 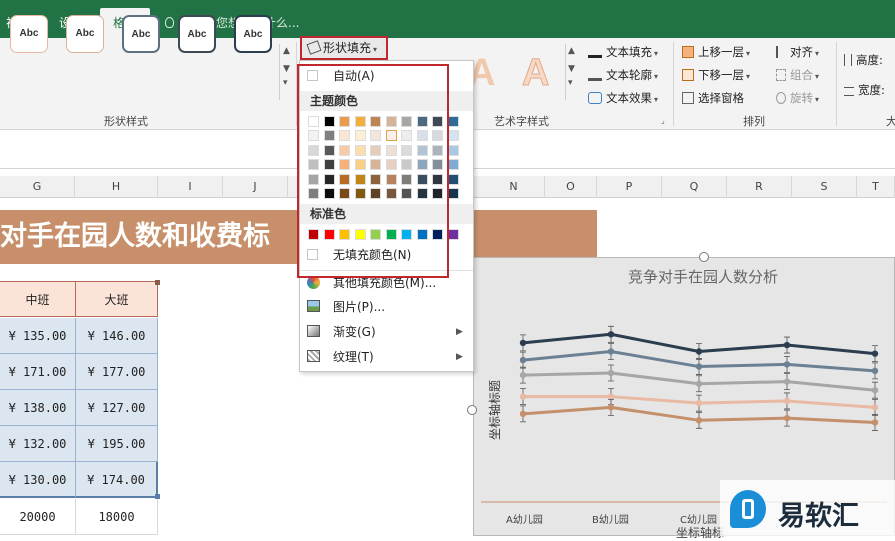 I want to click on wordart-scroller: ▲ ▼ ▾, so click(x=571, y=72).